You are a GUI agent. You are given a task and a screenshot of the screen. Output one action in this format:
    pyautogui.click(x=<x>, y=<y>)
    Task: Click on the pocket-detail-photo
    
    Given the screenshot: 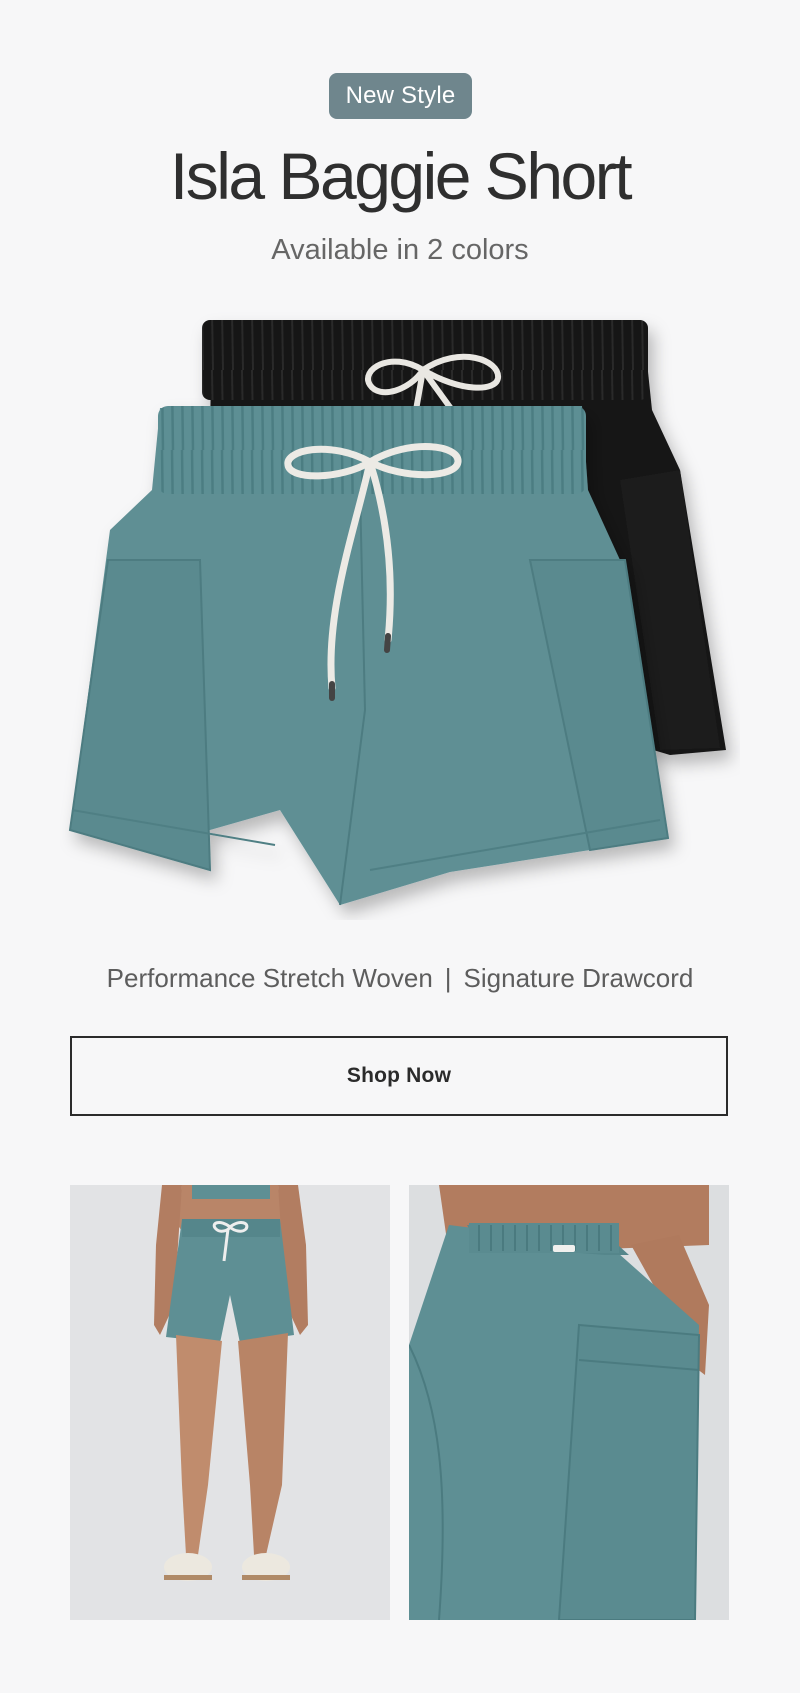 What is the action you would take?
    pyautogui.click(x=569, y=1402)
    